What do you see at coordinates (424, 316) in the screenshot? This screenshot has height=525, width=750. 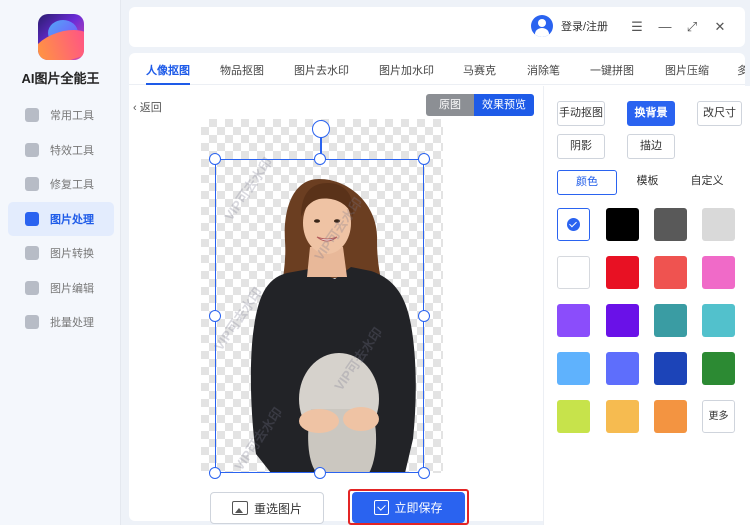 I see `resize-handle-right` at bounding box center [424, 316].